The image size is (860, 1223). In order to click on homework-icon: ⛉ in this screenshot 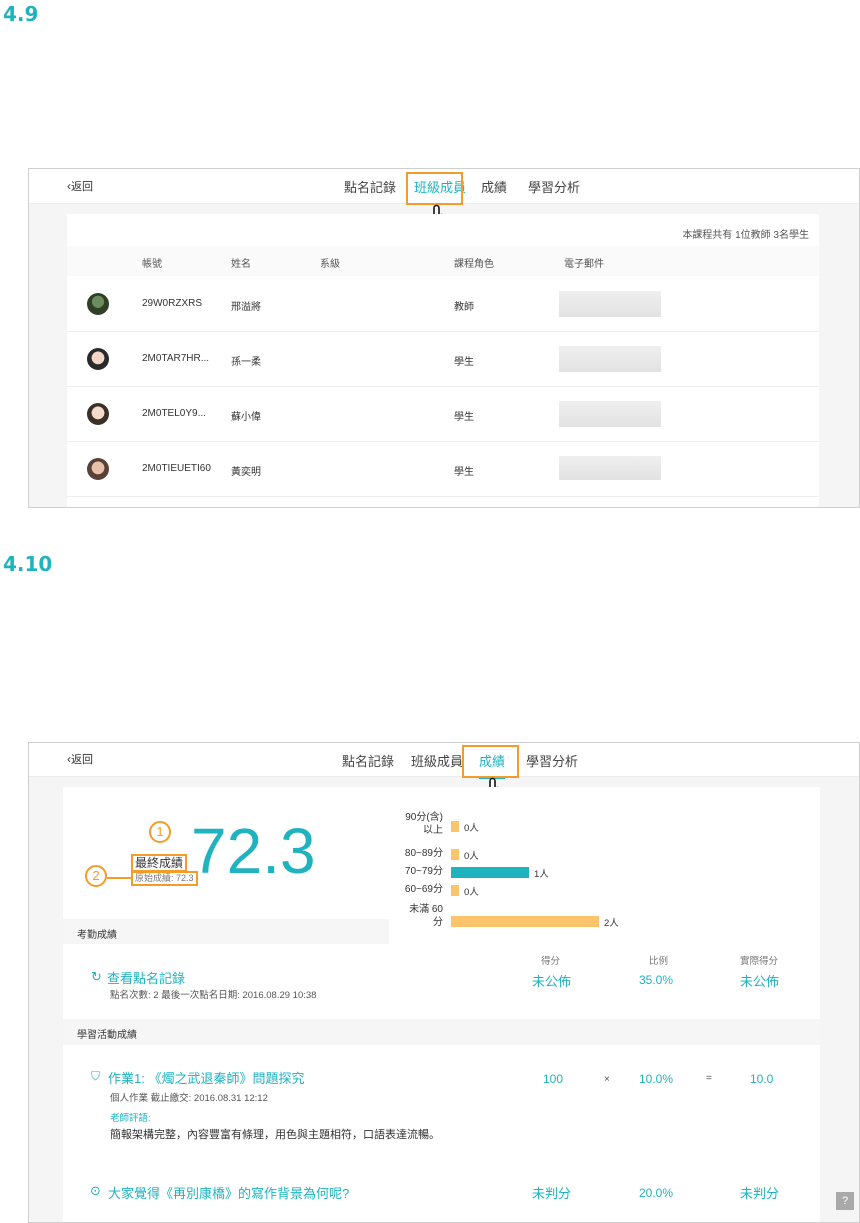, I will do `click(96, 1076)`.